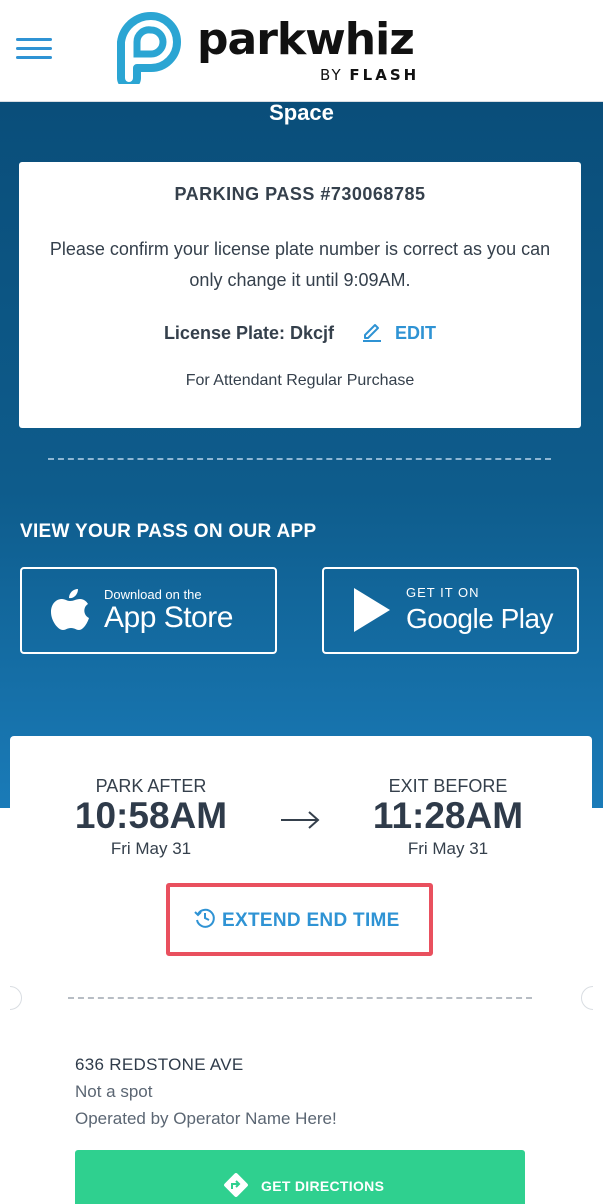  Describe the element at coordinates (416, 333) in the screenshot. I see `edit-label: EDIT` at that location.